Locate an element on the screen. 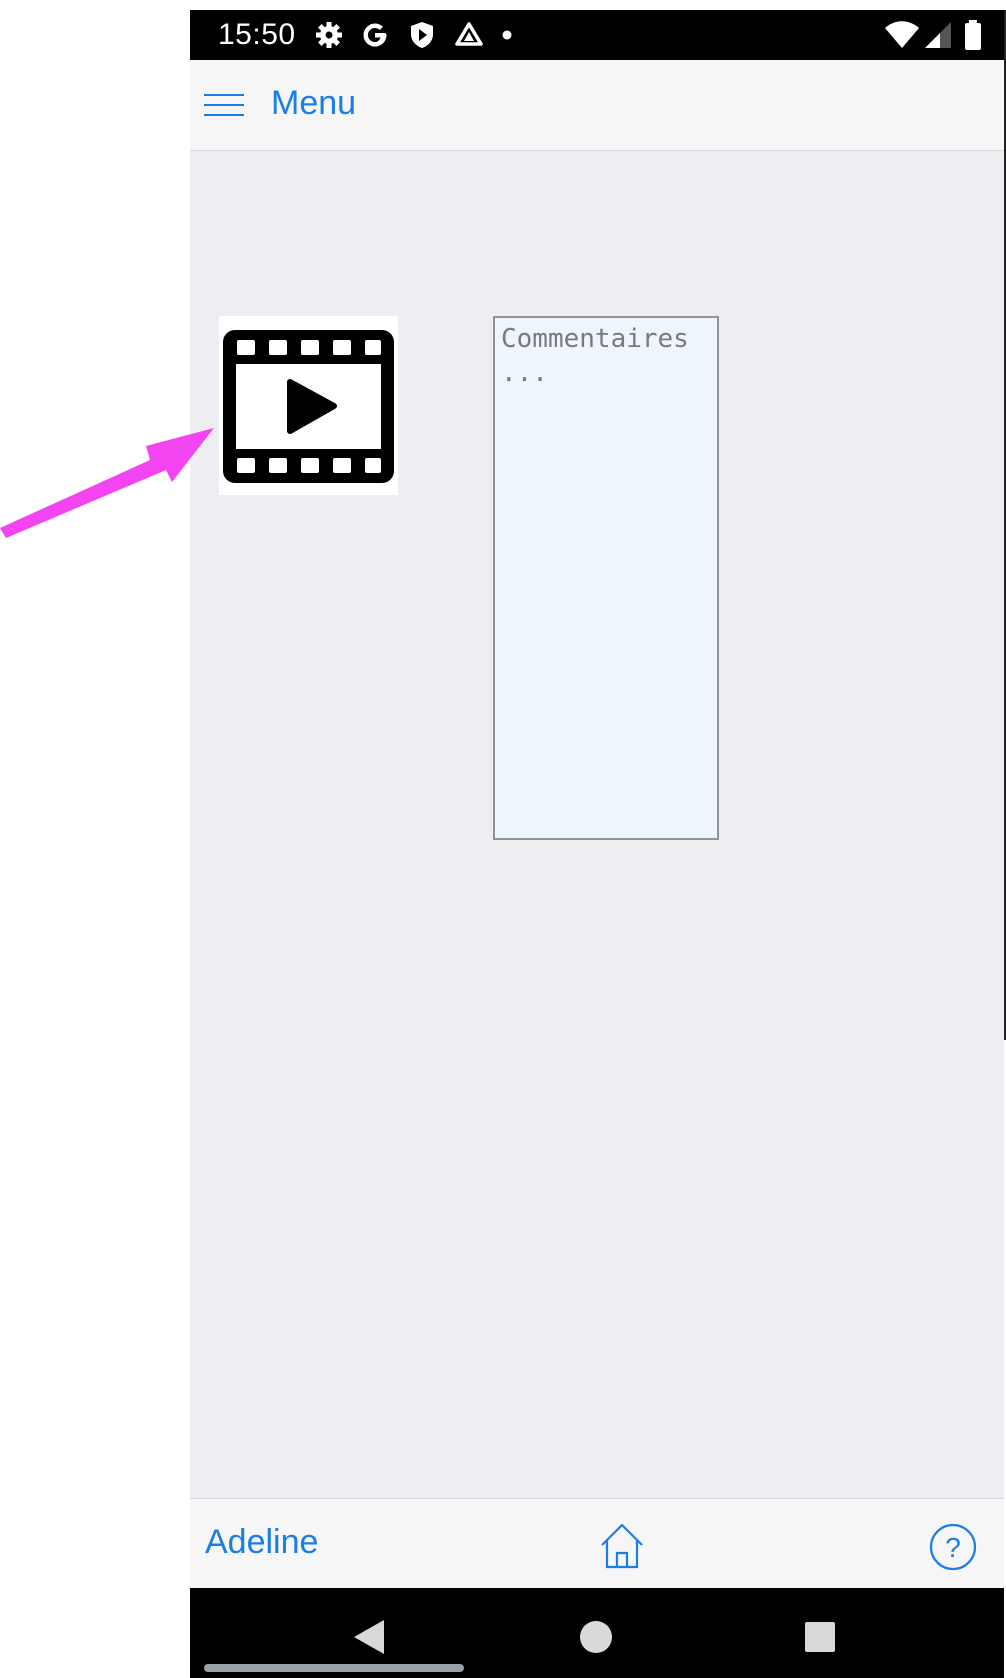 The width and height of the screenshot is (1006, 1678). bottom-app-bar: Adeline ? is located at coordinates (597, 1543).